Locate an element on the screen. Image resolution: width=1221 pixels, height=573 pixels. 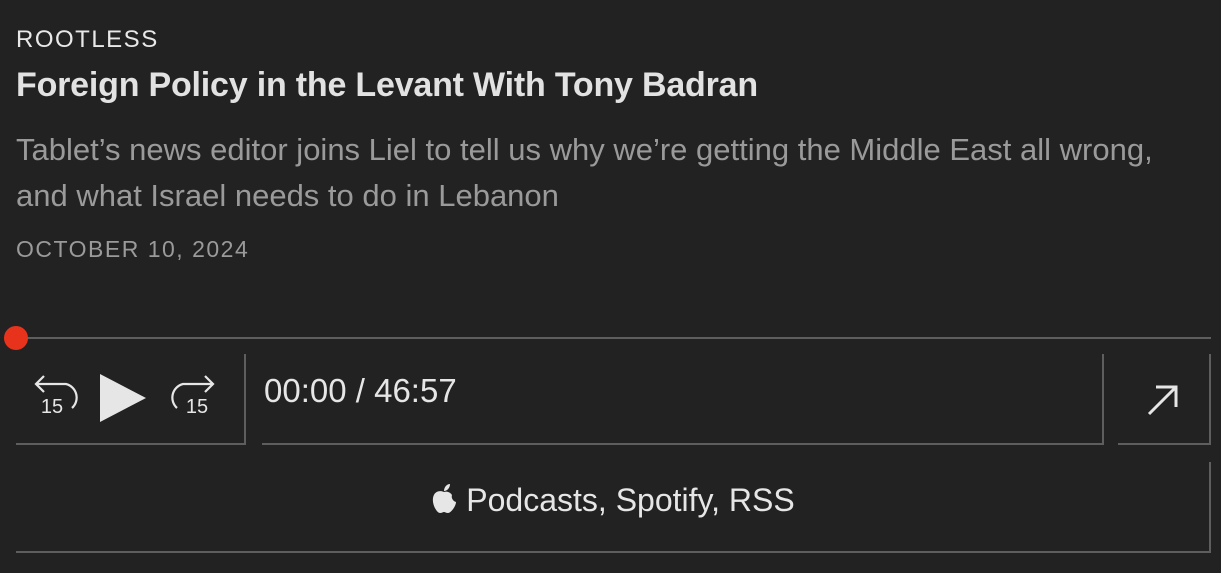
time-display: 00:00 / 46:57 is located at coordinates (360, 390).